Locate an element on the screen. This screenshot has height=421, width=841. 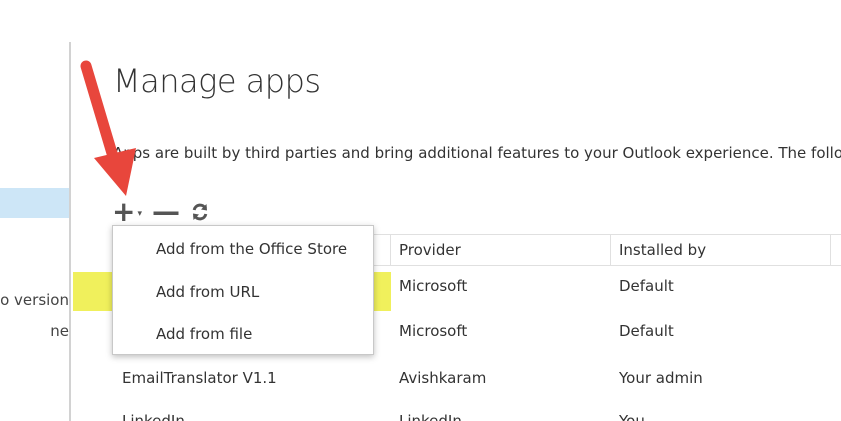
refresh-button is located at coordinates (200, 212).